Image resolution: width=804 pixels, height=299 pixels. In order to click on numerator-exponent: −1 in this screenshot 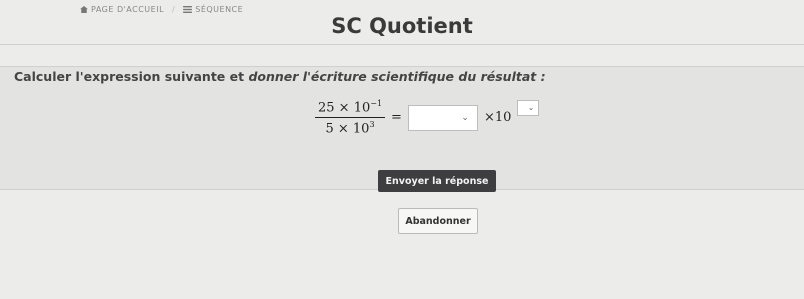, I will do `click(376, 103)`.